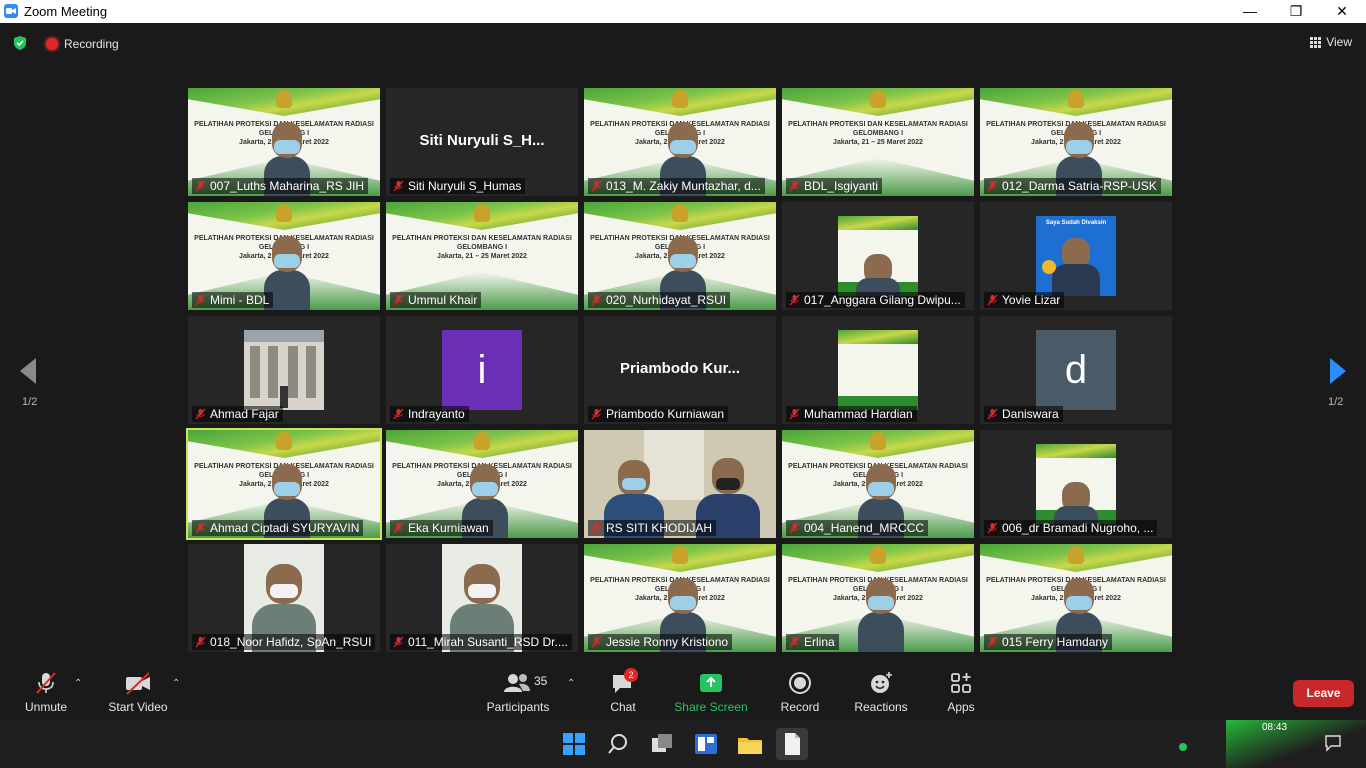  What do you see at coordinates (812, 642) in the screenshot?
I see `participant-name-label: Erlina` at bounding box center [812, 642].